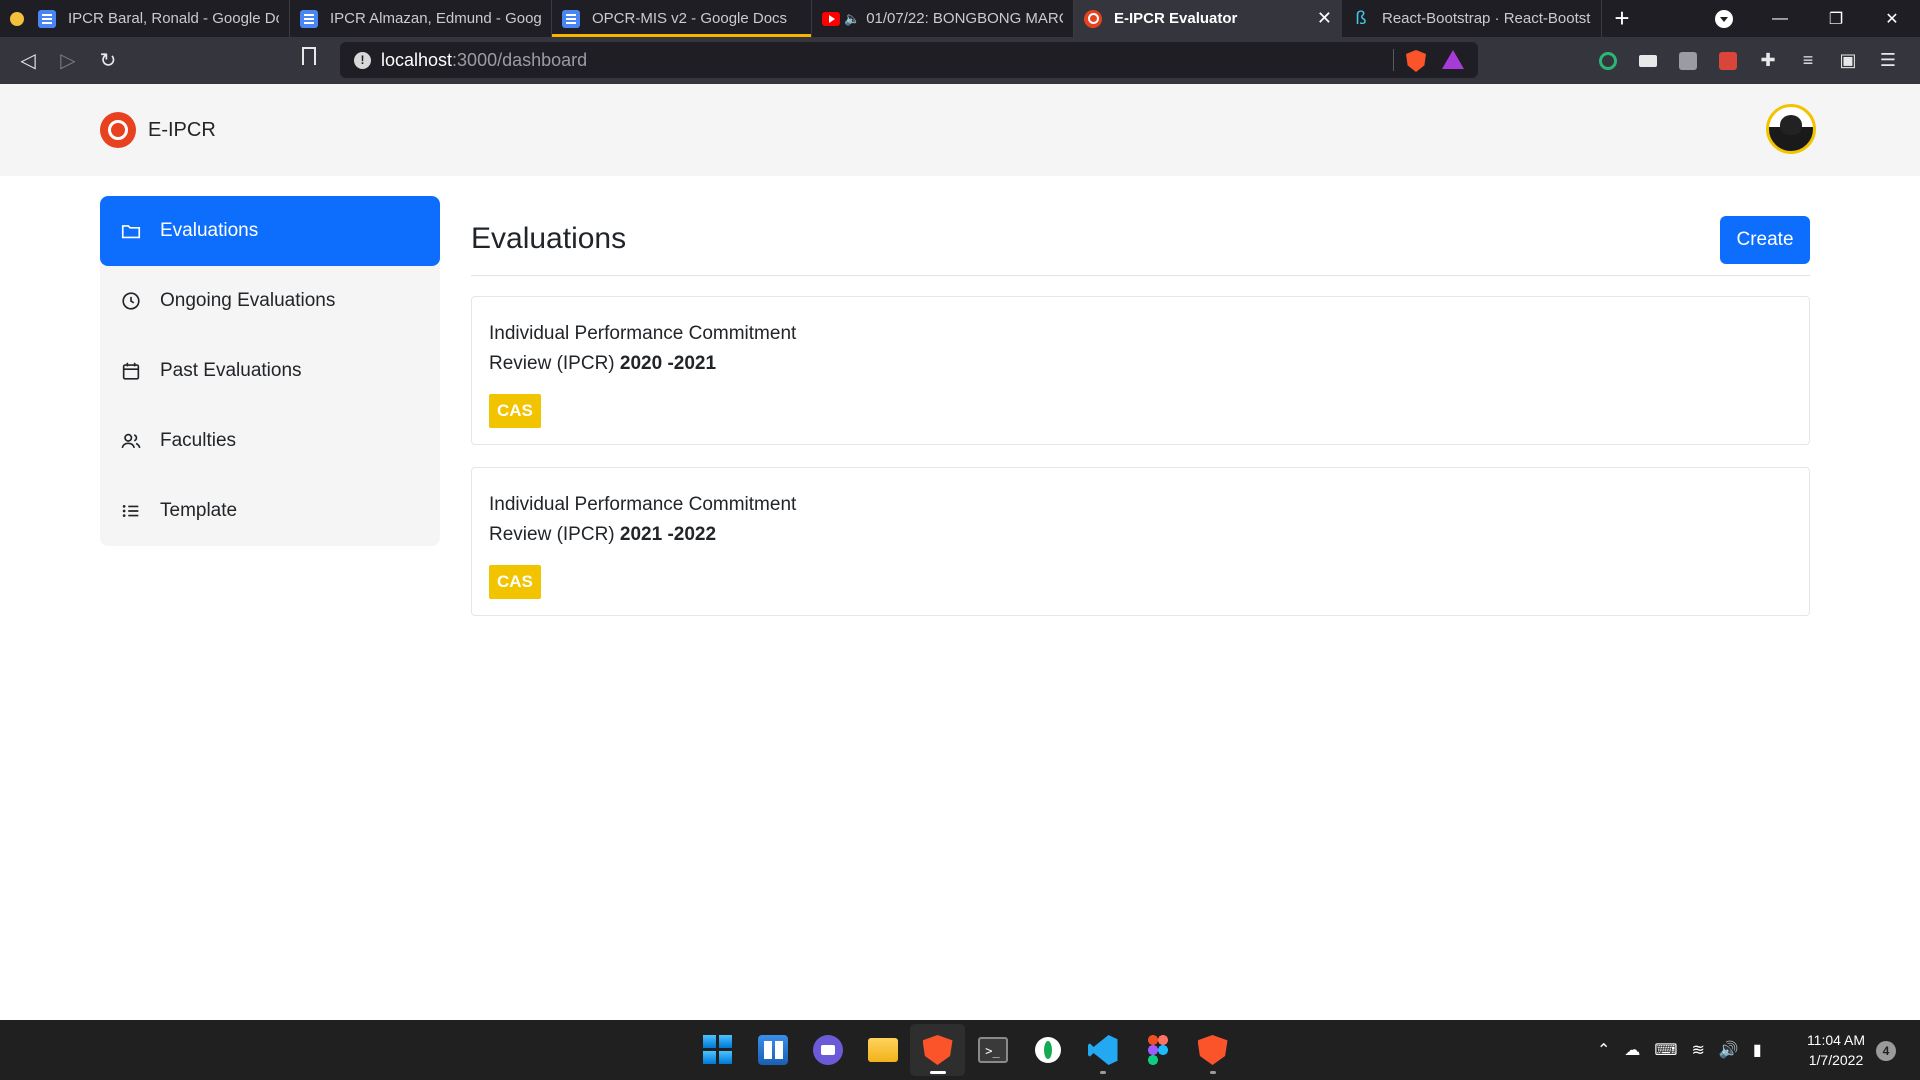  I want to click on menu-icon: ☰, so click(1888, 60).